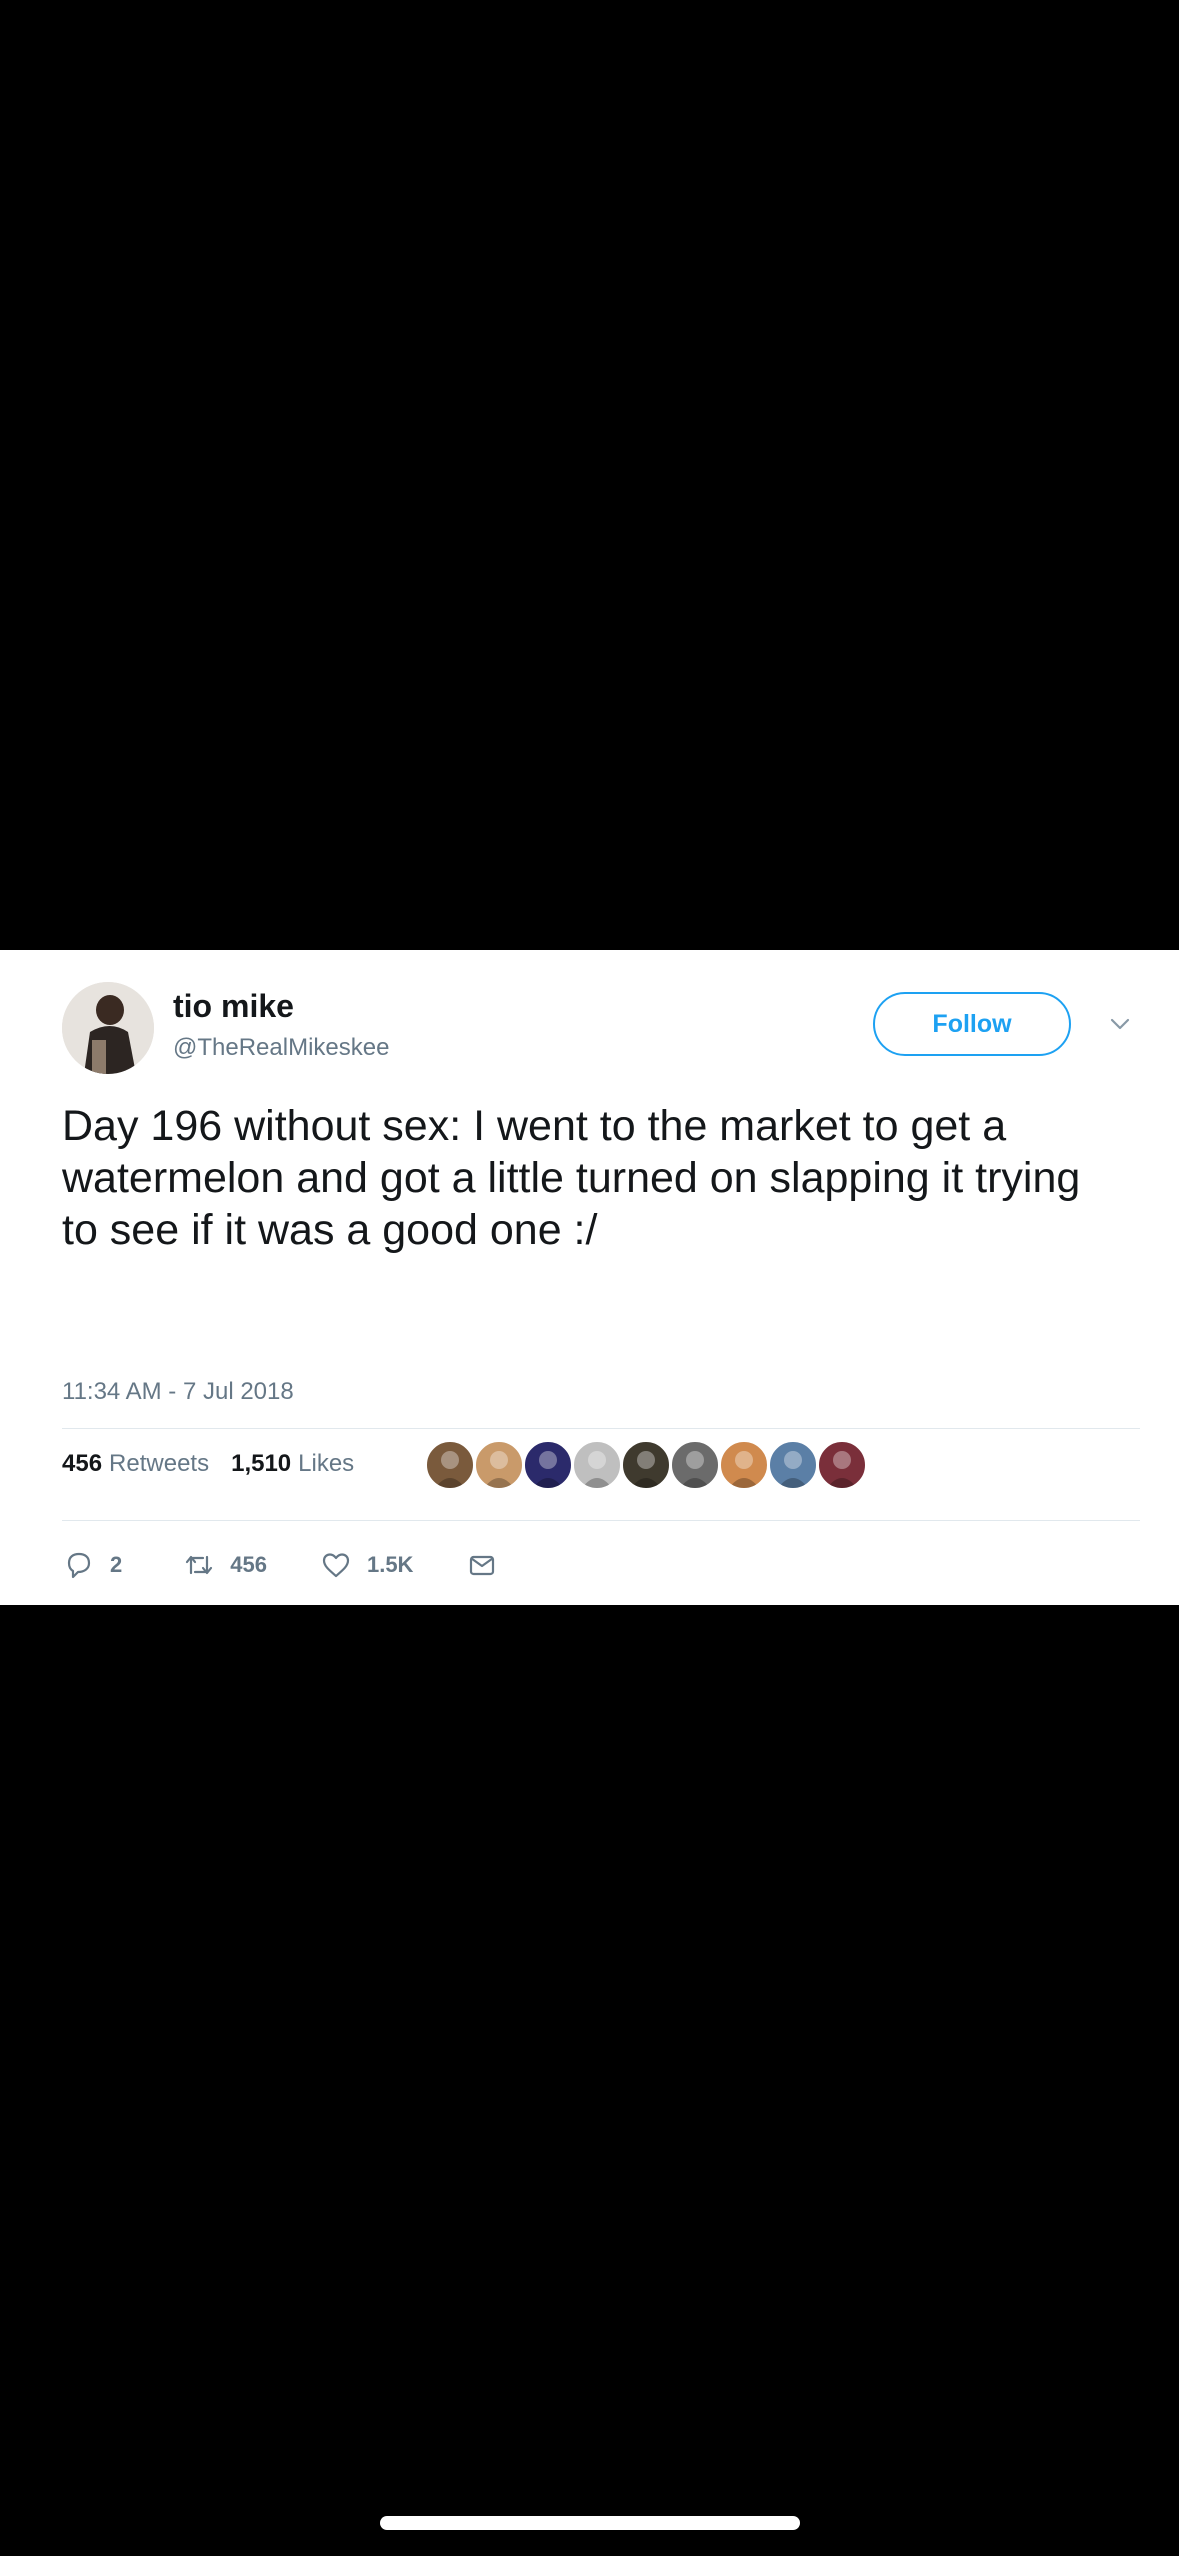 This screenshot has height=2556, width=1179. I want to click on home-indicator, so click(590, 2523).